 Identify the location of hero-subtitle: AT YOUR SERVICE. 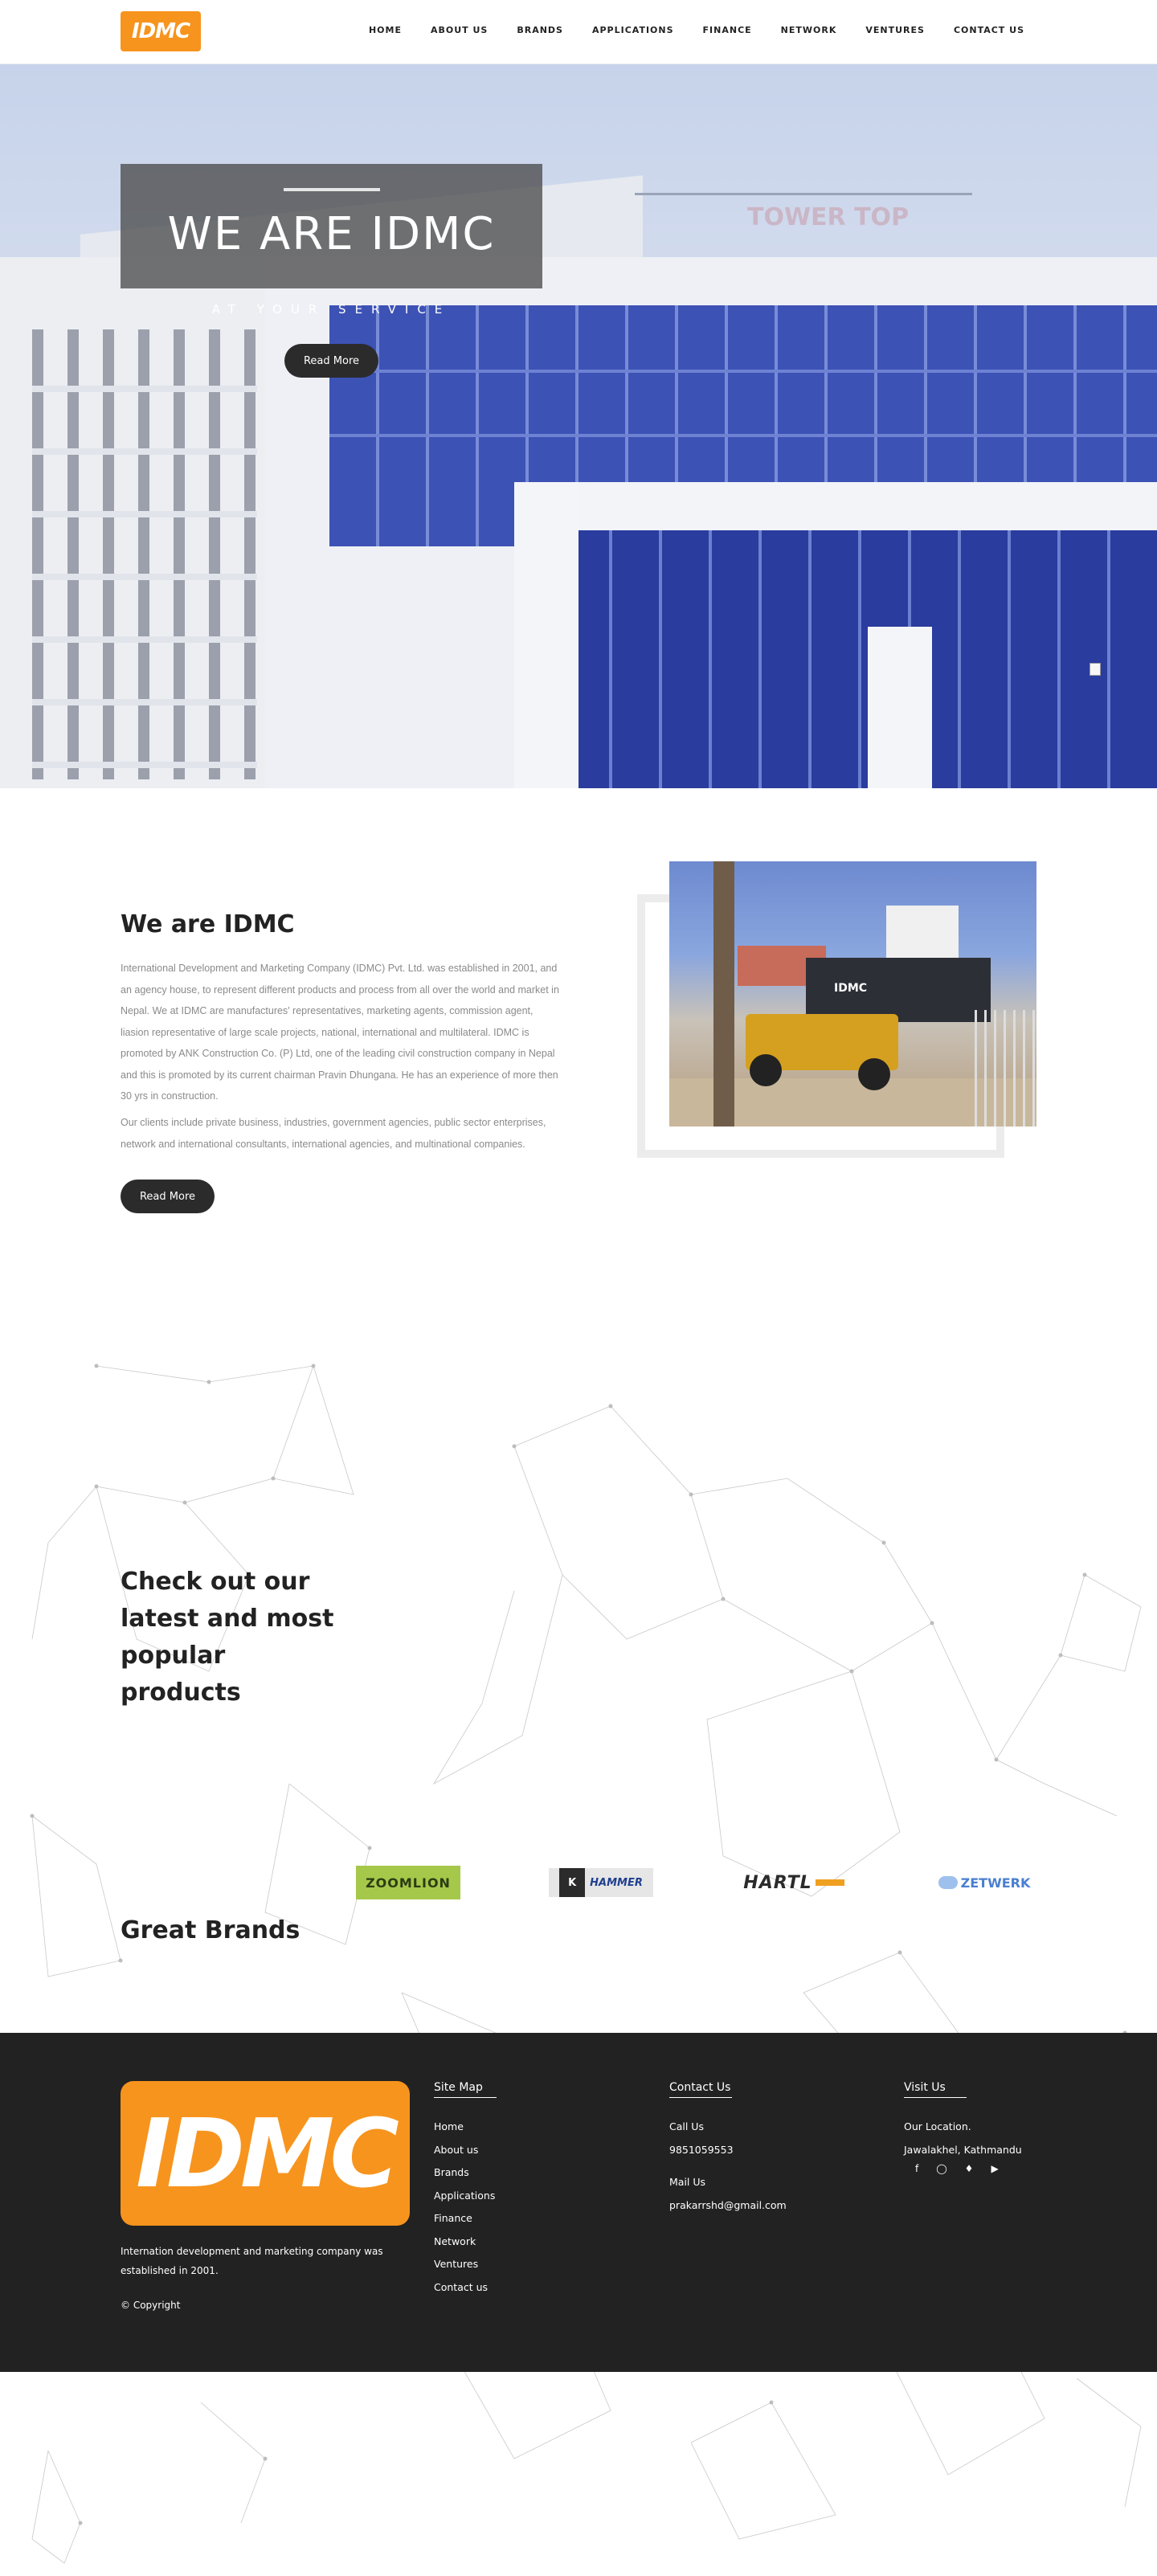
(332, 310).